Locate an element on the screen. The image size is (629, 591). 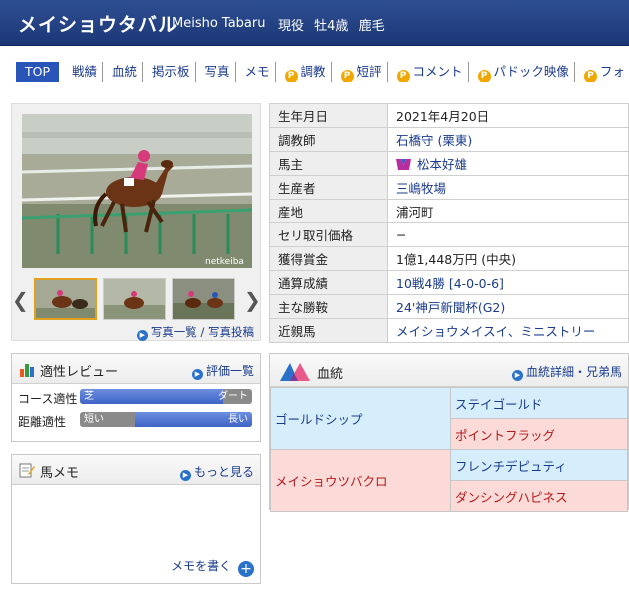
main-win-link: 24'神戸新聞杯(G2) is located at coordinates (508, 307).